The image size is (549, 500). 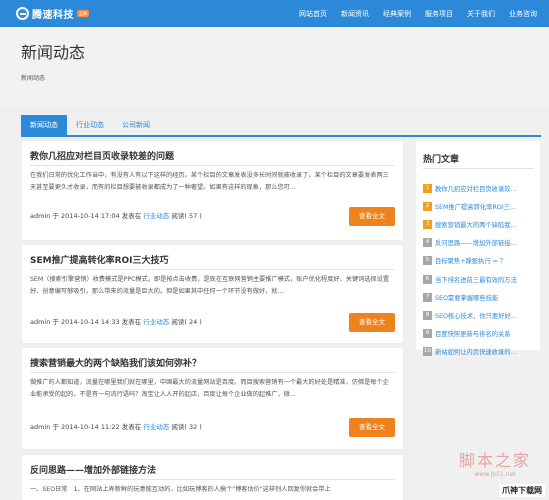 What do you see at coordinates (523, 14) in the screenshot?
I see `nav-item-consult: 业务咨询` at bounding box center [523, 14].